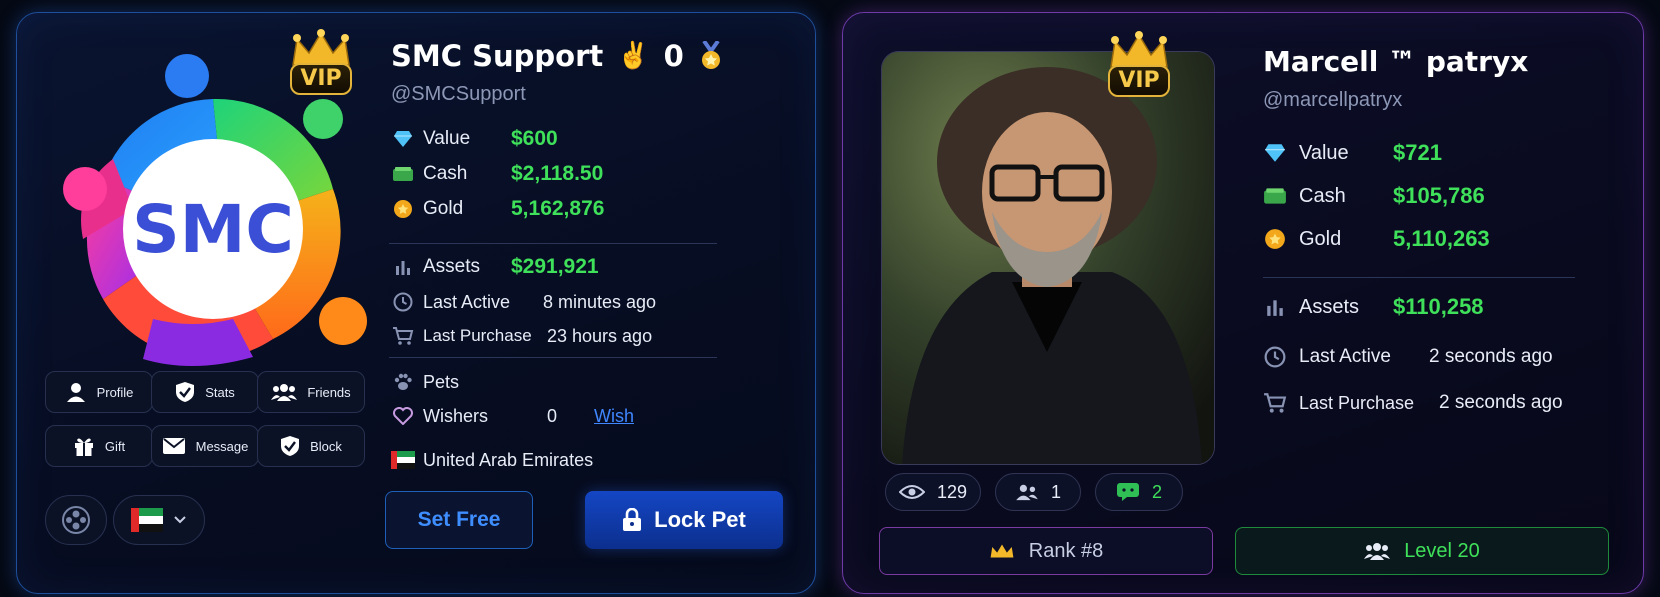 This screenshot has height=597, width=1660. I want to click on block-label: Block, so click(326, 446).